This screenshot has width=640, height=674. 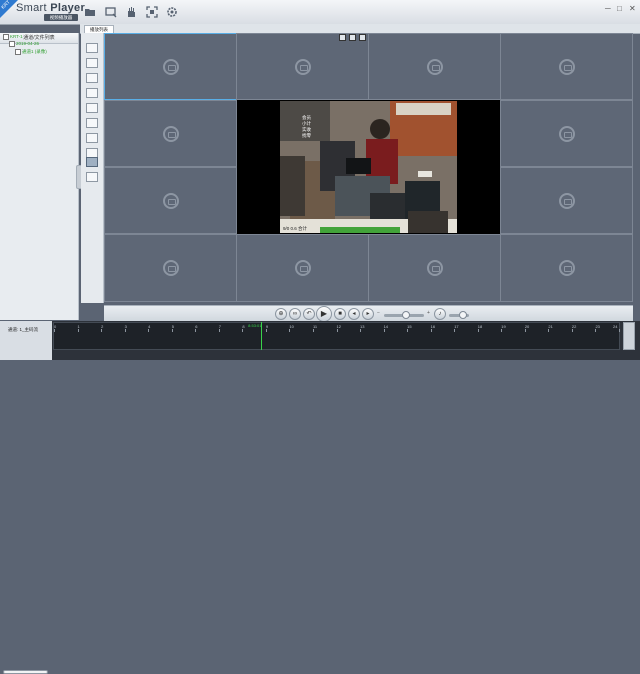 I want to click on cell-close-icon, so click(x=362, y=37).